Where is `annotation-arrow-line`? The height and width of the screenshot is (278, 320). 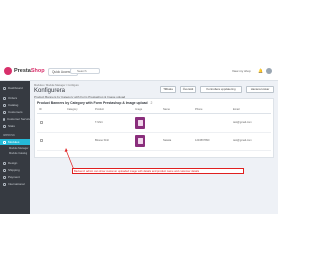 annotation-arrow-line is located at coordinates (70, 160).